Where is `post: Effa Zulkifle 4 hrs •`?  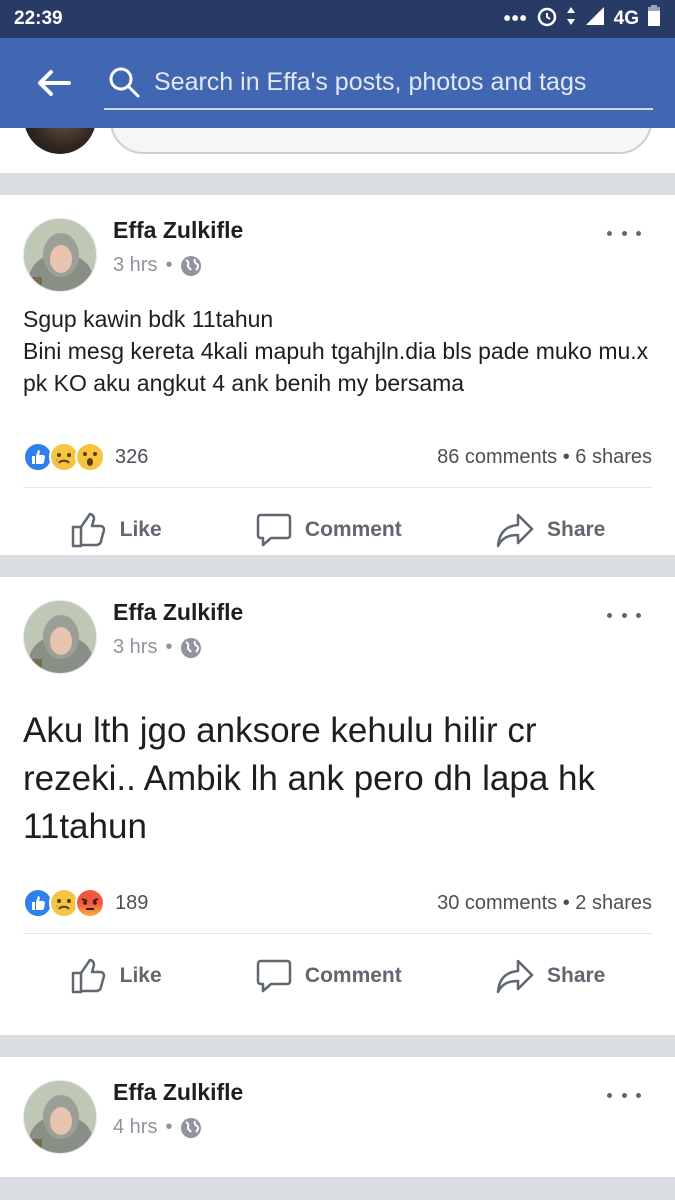 post: Effa Zulkifle 4 hrs • is located at coordinates (337, 1117).